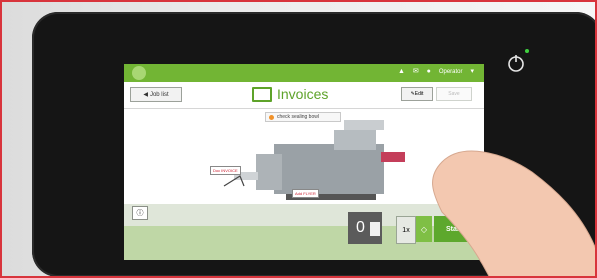 The image size is (597, 278). I want to click on edit-button: ✎ Edit, so click(417, 94).